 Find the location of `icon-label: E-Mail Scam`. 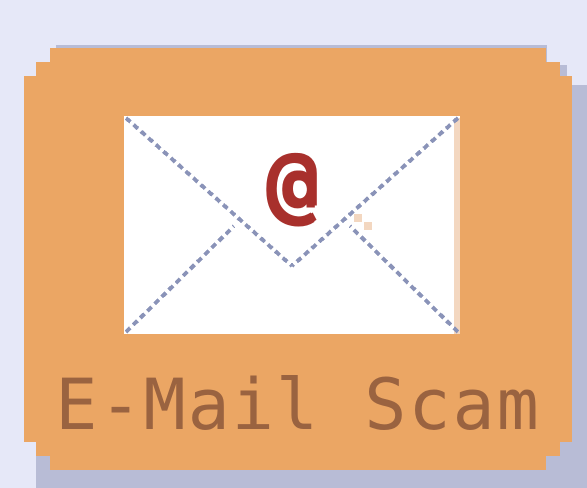

icon-label: E-Mail Scam is located at coordinates (298, 405).